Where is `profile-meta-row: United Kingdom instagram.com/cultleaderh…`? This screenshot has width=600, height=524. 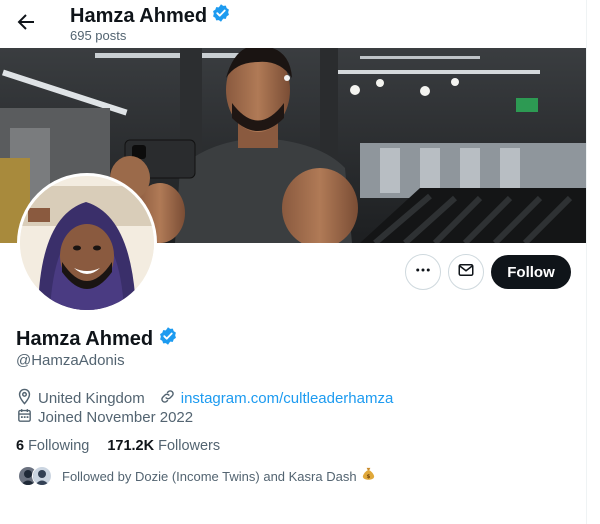 profile-meta-row: United Kingdom instagram.com/cultleaderh… is located at coordinates (204, 398).